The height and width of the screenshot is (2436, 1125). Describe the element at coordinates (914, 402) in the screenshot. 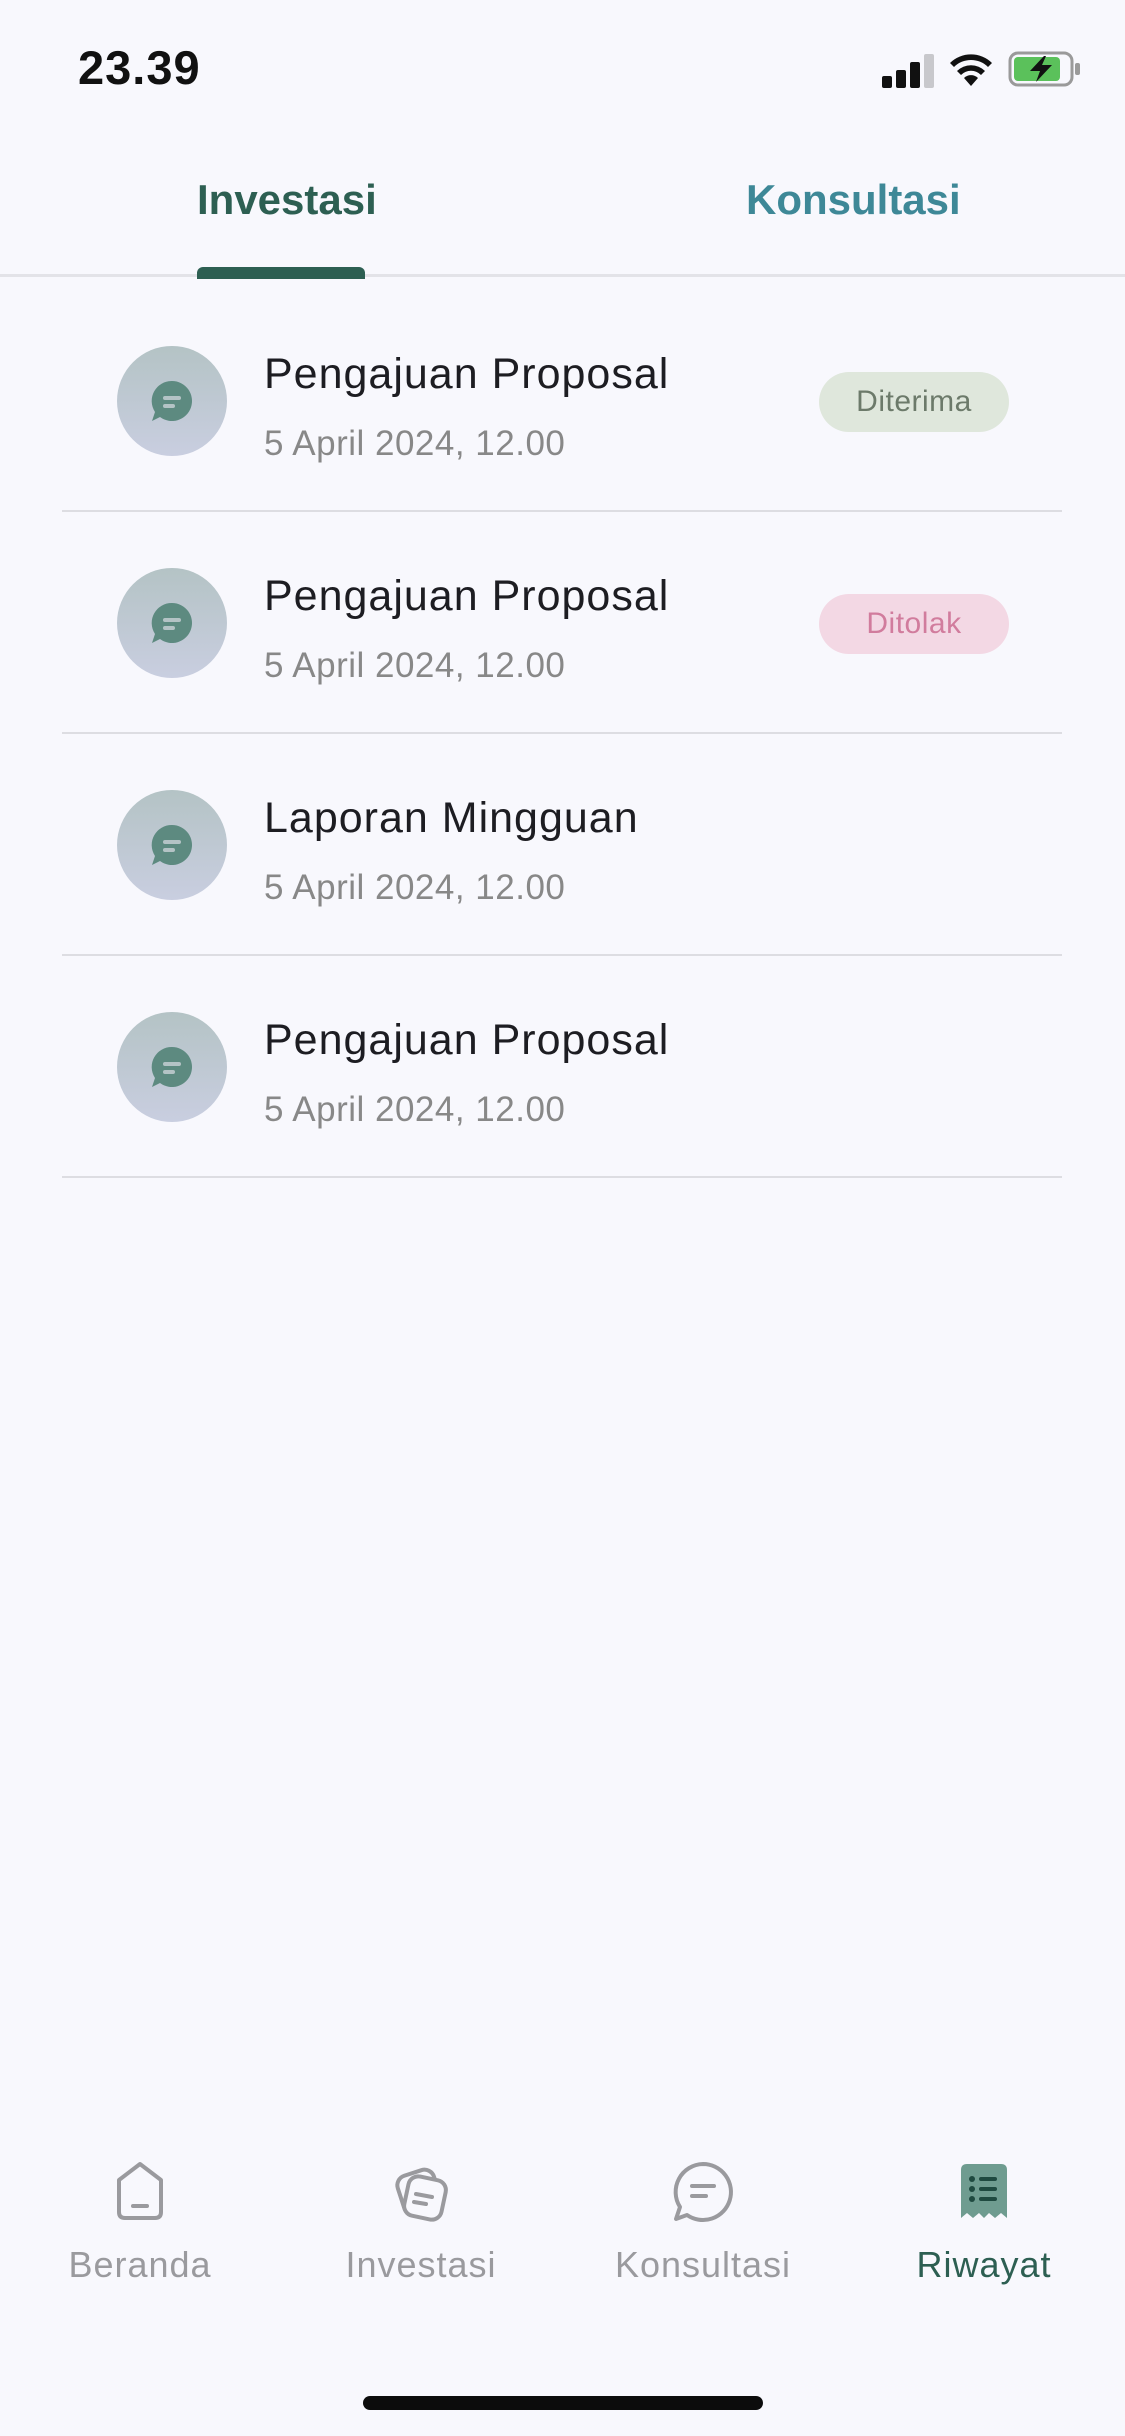

I see `status-badge: Diterima` at that location.